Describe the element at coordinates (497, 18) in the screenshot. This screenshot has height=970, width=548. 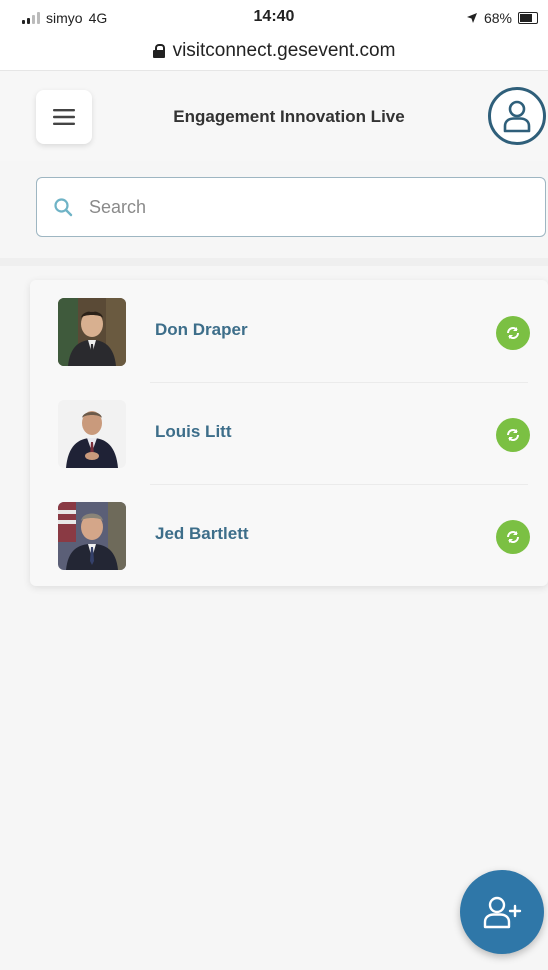
I see `battery-percentage: 68%` at that location.